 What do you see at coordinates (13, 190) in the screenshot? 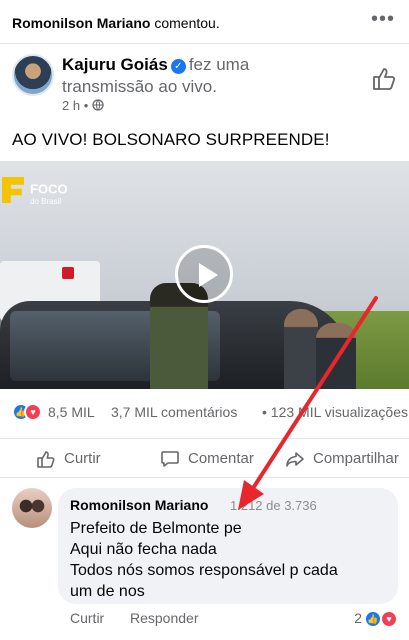
I see `foco-logo-icon` at bounding box center [13, 190].